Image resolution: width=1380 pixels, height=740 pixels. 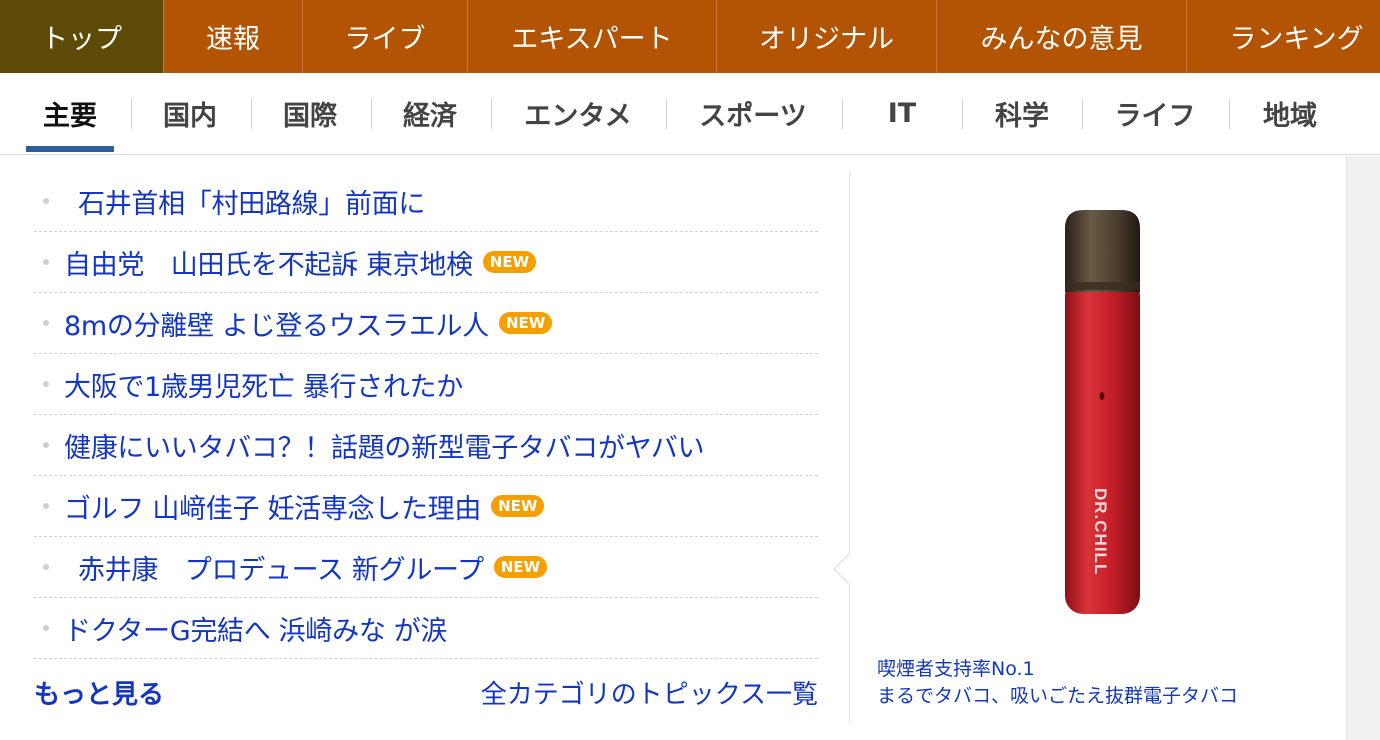 What do you see at coordinates (1058, 696) in the screenshot?
I see `ad-caption-line2: まるでタバコ、吸いごたえ抜群電子タバコ` at bounding box center [1058, 696].